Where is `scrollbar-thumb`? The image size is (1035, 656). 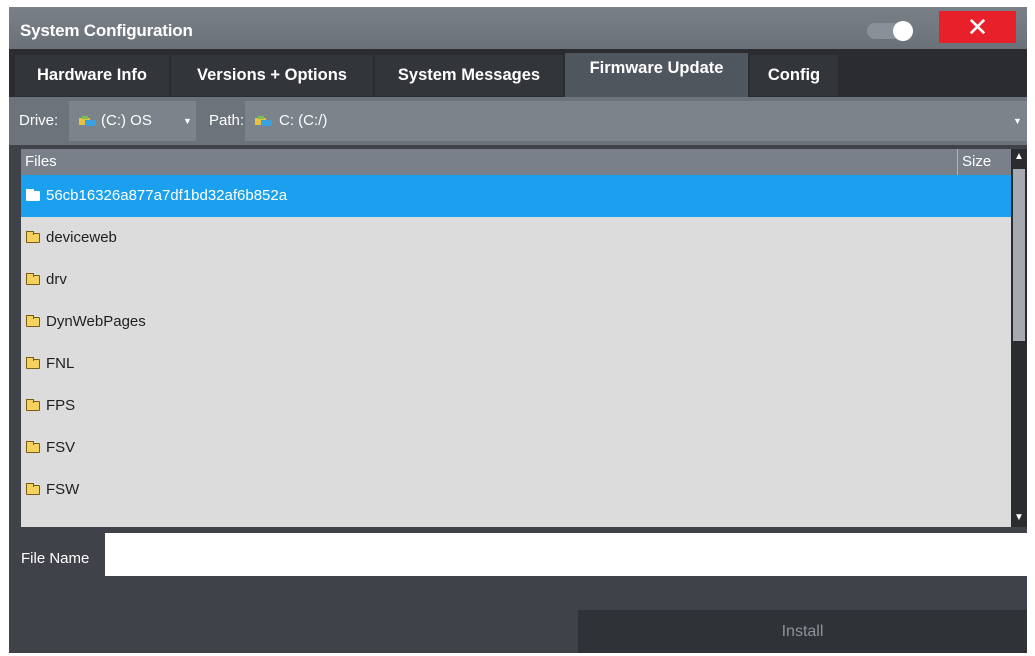 scrollbar-thumb is located at coordinates (1019, 255).